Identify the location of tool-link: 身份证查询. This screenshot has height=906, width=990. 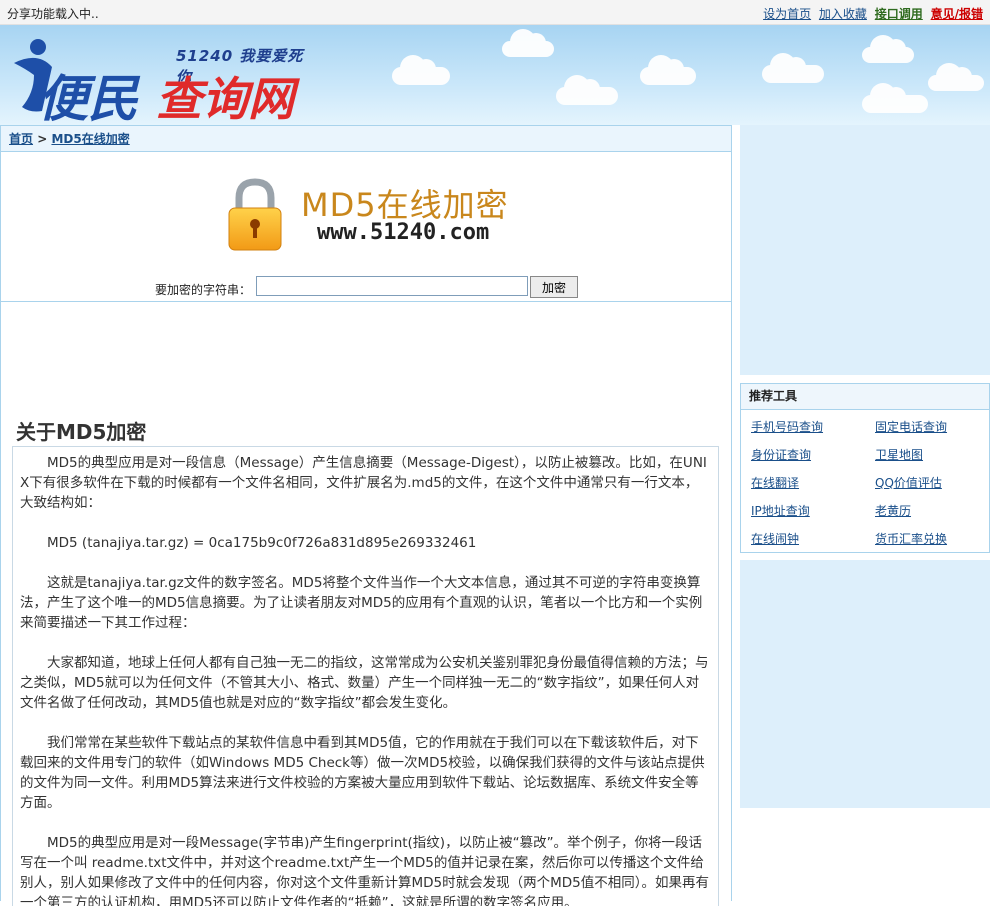
(781, 454).